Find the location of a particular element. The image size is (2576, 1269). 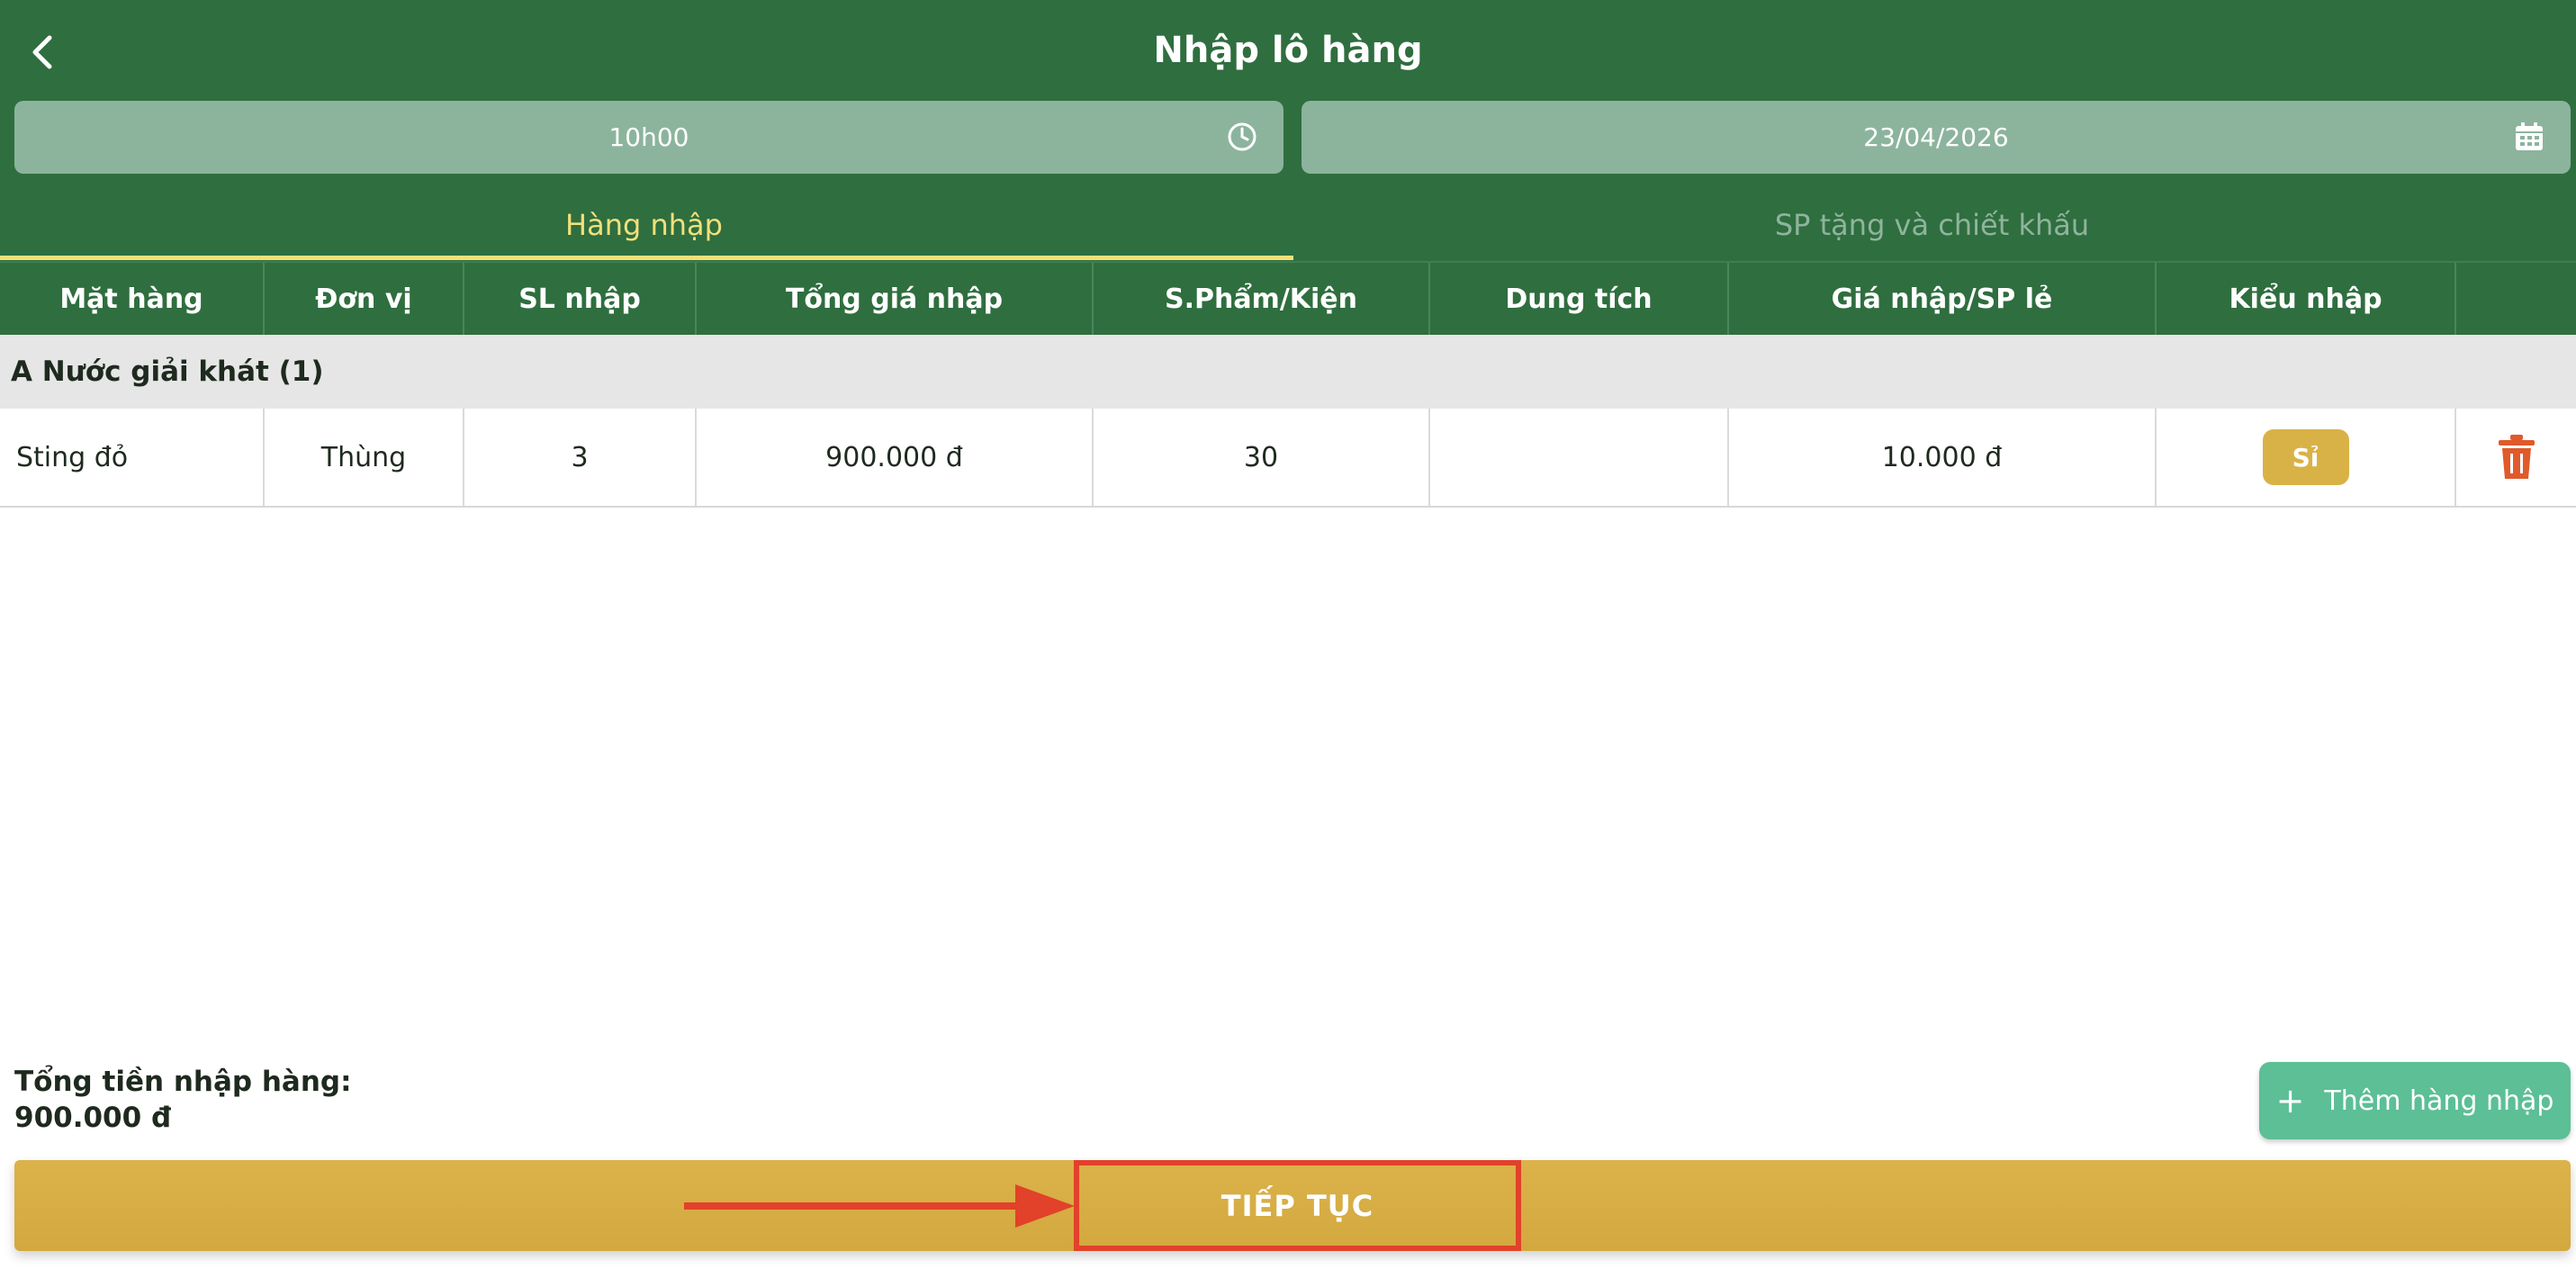

column-header-volume: Dung tích is located at coordinates (1579, 299).